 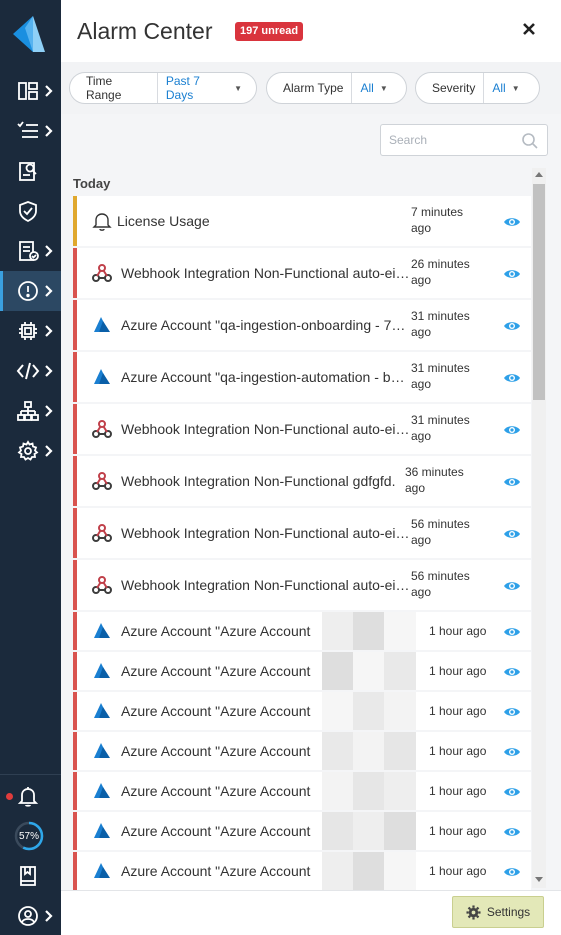 I want to click on alarm-time: 56 minutes ago, so click(x=440, y=584).